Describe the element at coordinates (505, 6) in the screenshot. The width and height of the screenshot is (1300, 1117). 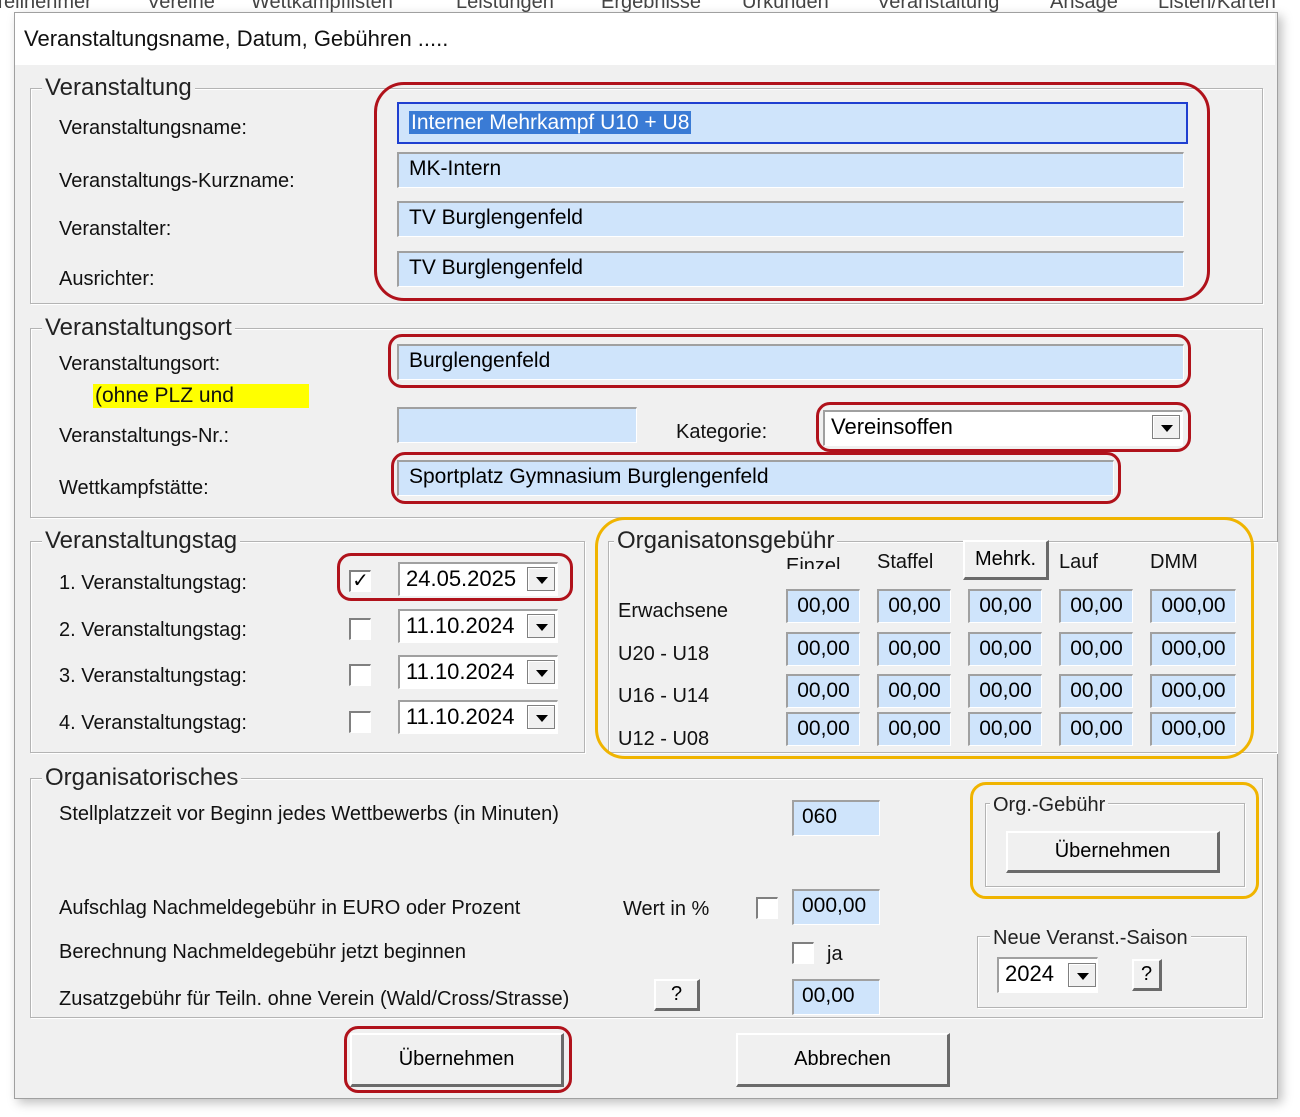
I see `menu-item-leistungen: Leistungen` at that location.